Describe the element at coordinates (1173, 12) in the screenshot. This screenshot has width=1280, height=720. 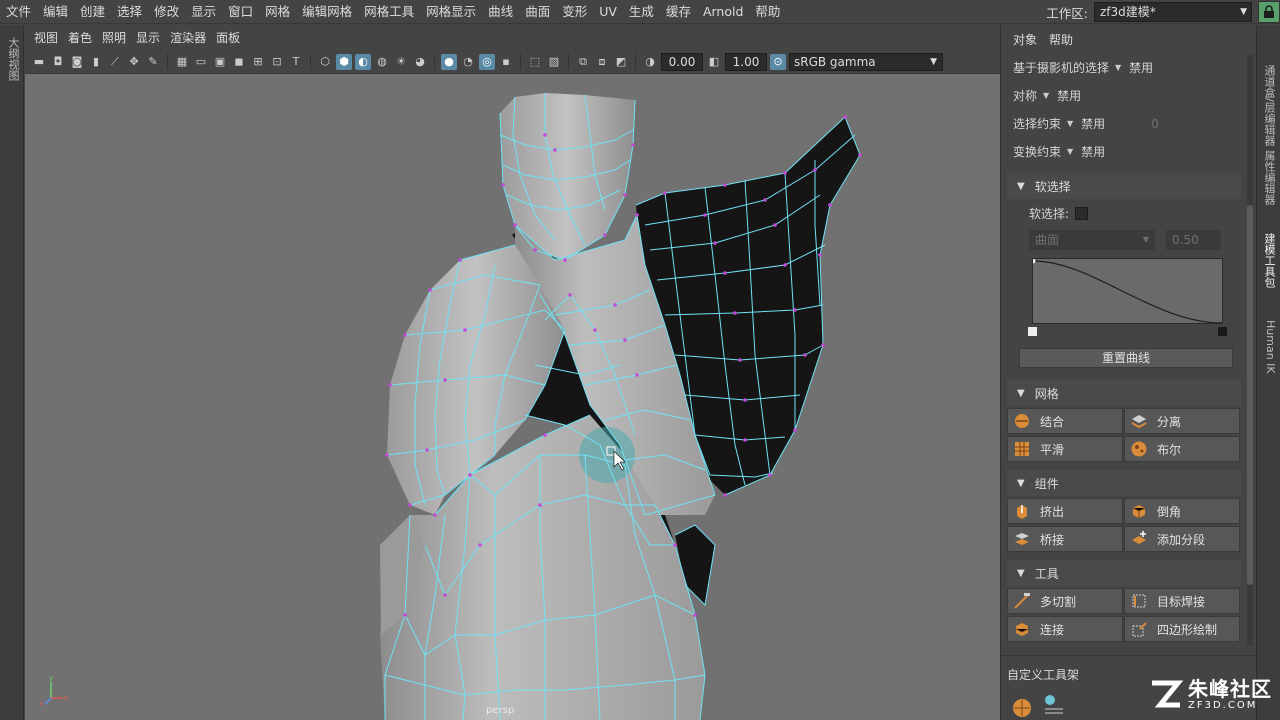
I see `workspace-dropdown: zf3d建模* ▼` at that location.